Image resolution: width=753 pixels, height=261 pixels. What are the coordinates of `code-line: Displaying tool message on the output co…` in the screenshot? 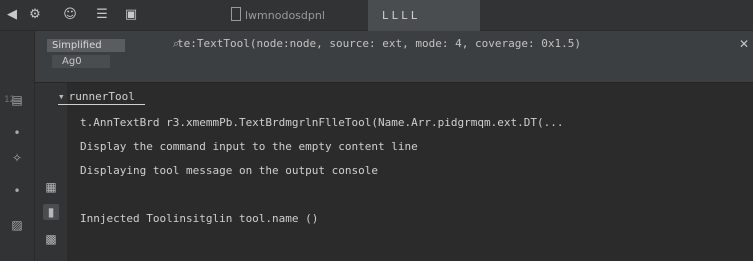 It's located at (229, 170).